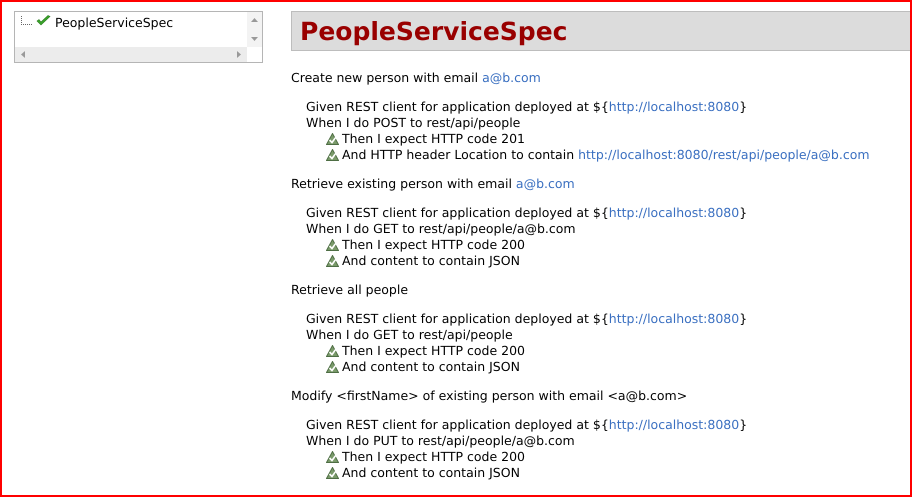 The height and width of the screenshot is (497, 912). Describe the element at coordinates (489, 396) in the screenshot. I see `scenario-title: Modify <firstName> of existing person with email <a@b.com>` at that location.